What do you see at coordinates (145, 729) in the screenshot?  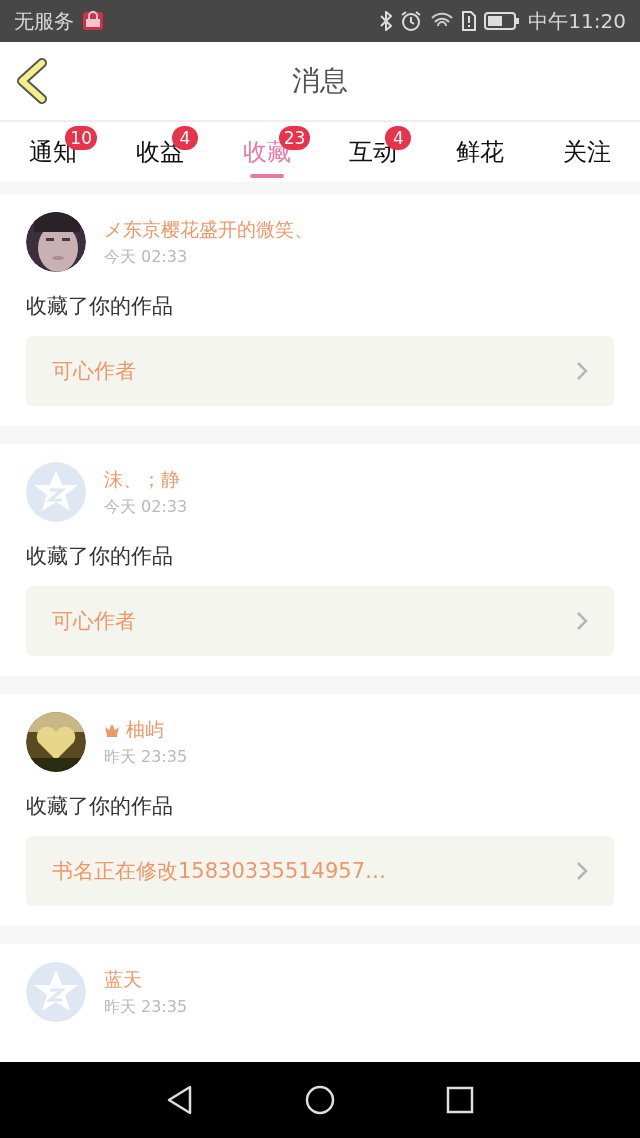 I see `user-name: 柚屿` at bounding box center [145, 729].